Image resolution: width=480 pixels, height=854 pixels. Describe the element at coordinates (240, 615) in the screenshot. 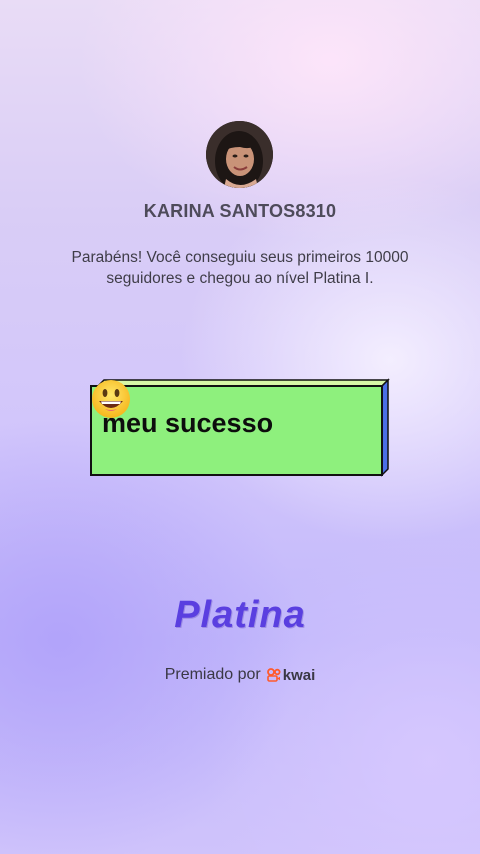

I see `level-title: Platina` at that location.